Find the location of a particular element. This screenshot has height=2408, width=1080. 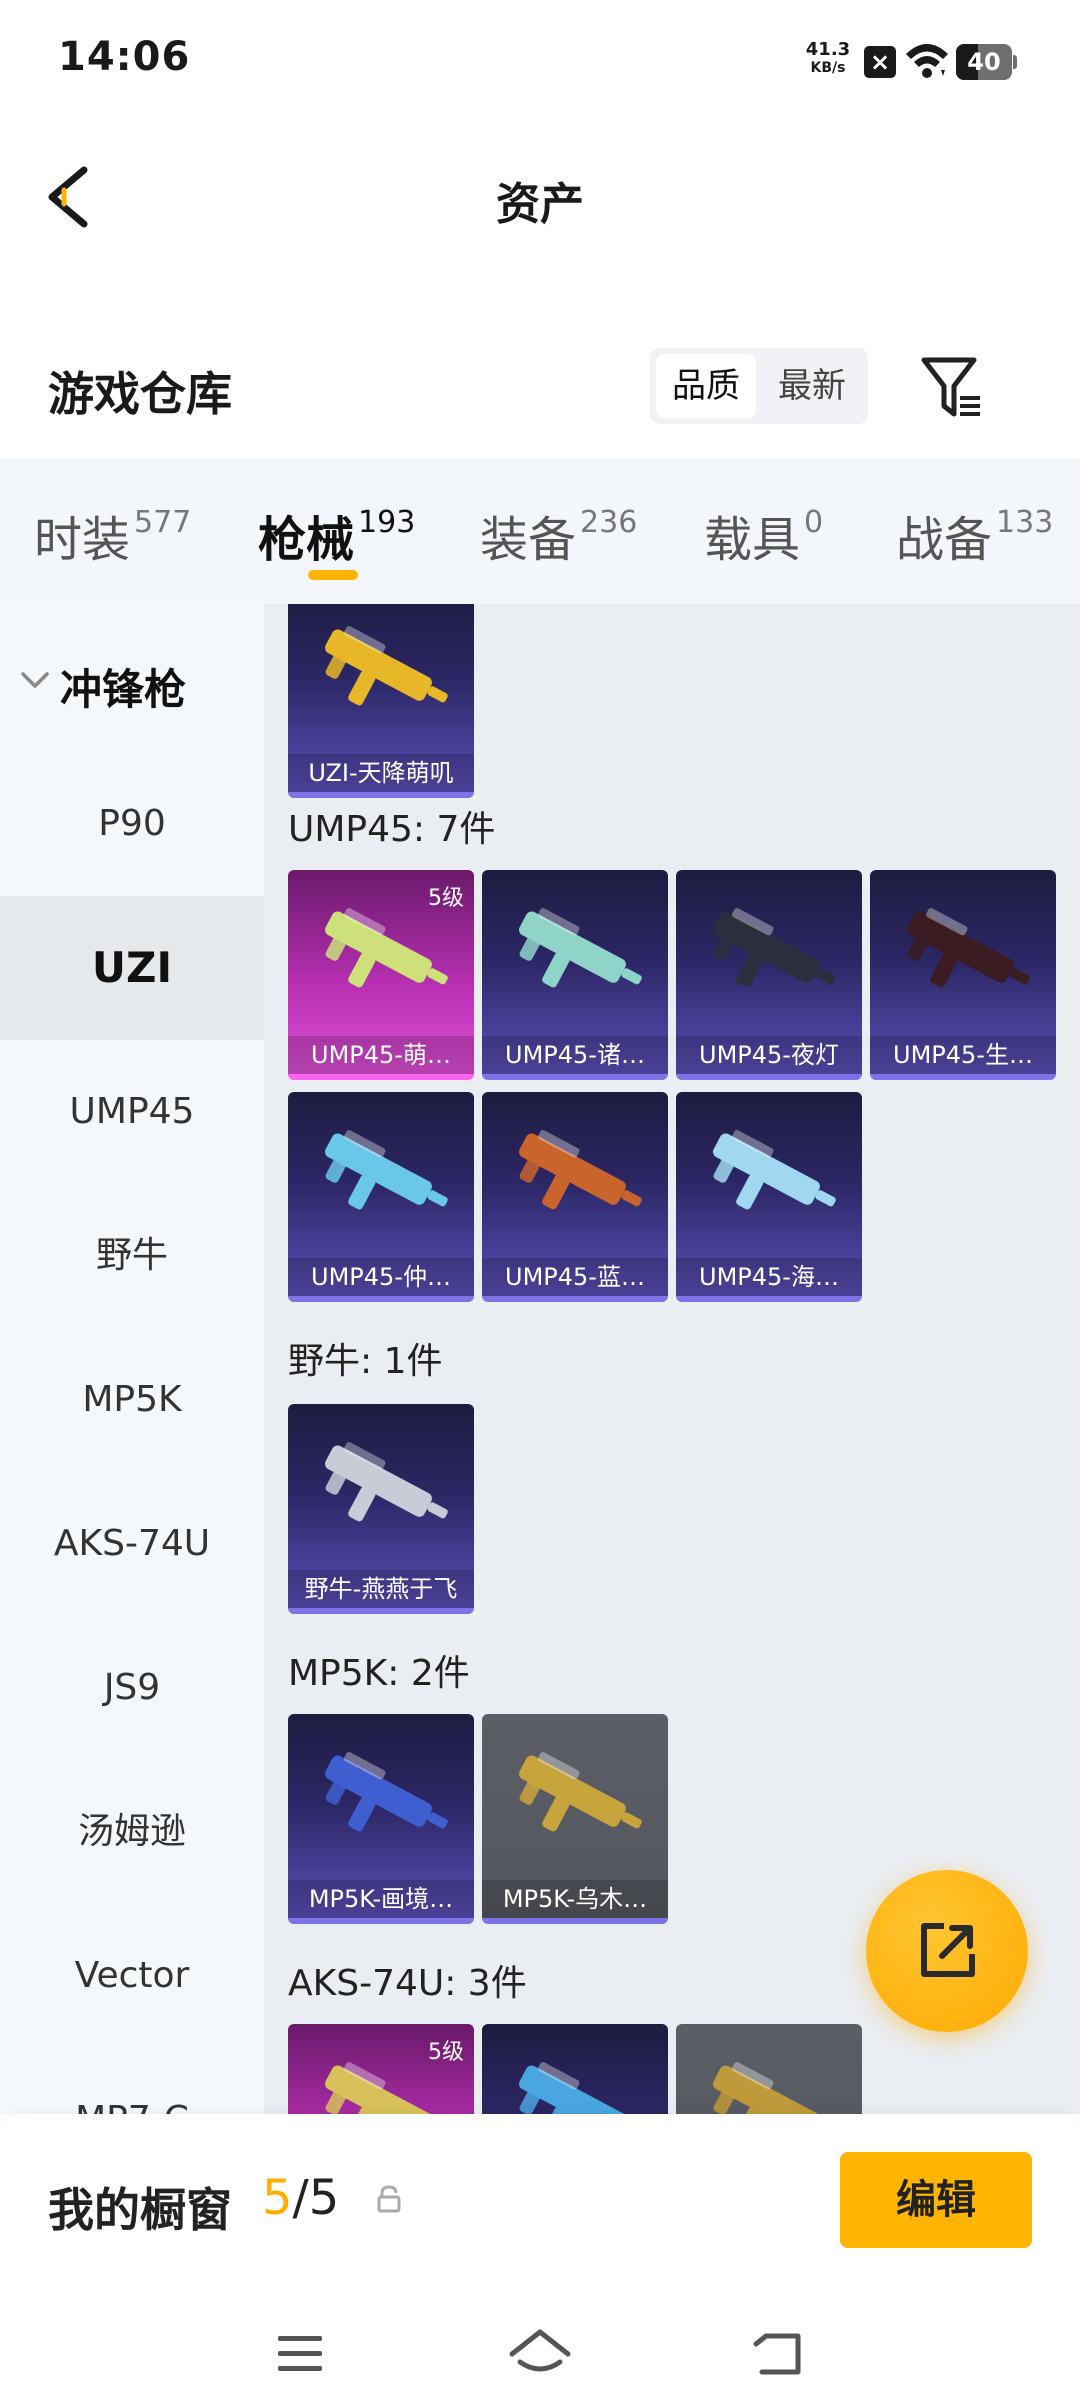

filter-icon is located at coordinates (952, 388).